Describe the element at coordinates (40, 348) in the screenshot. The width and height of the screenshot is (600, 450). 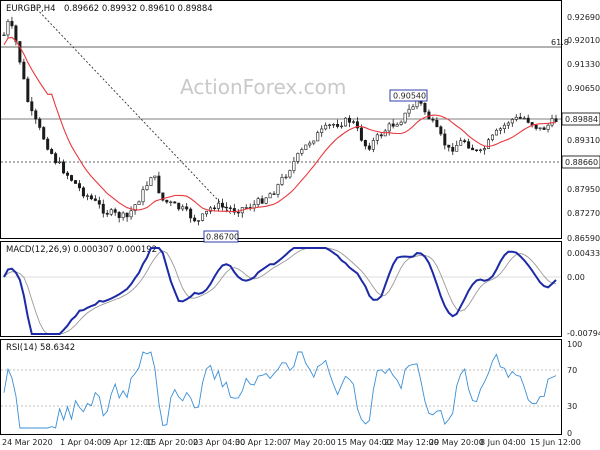
I see `rsi-title: RSI(14) 58.6342` at that location.